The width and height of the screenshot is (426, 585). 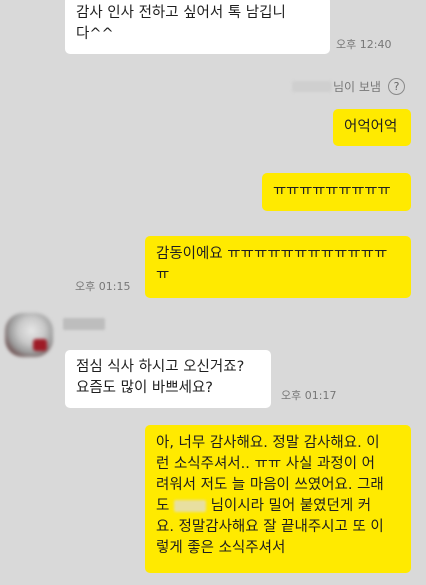 I want to click on message-bubble-outgoing: ㅠㅠㅠㅠㅠㅠㅠㅠㅠ, so click(x=336, y=192).